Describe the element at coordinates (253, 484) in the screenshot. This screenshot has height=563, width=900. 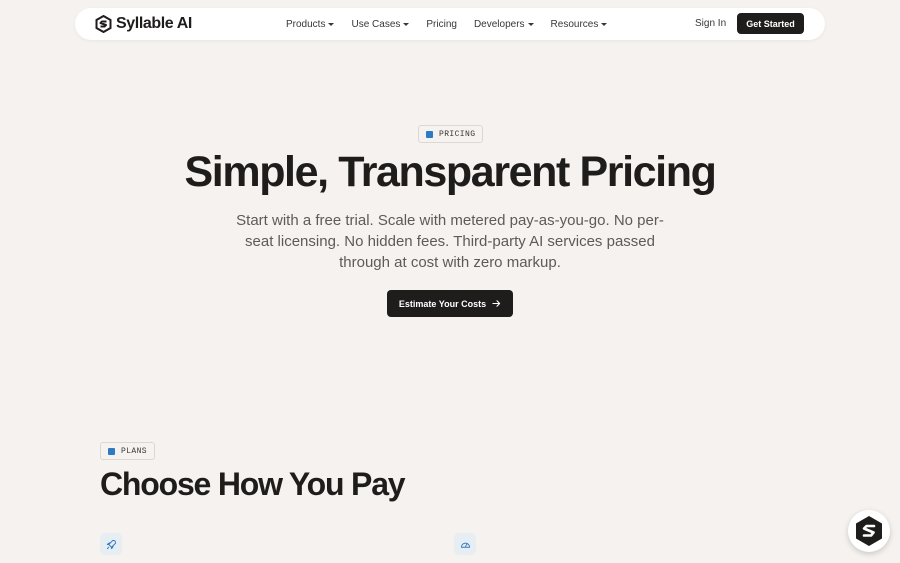
I see `plans-heading: Choose How You Pay` at that location.